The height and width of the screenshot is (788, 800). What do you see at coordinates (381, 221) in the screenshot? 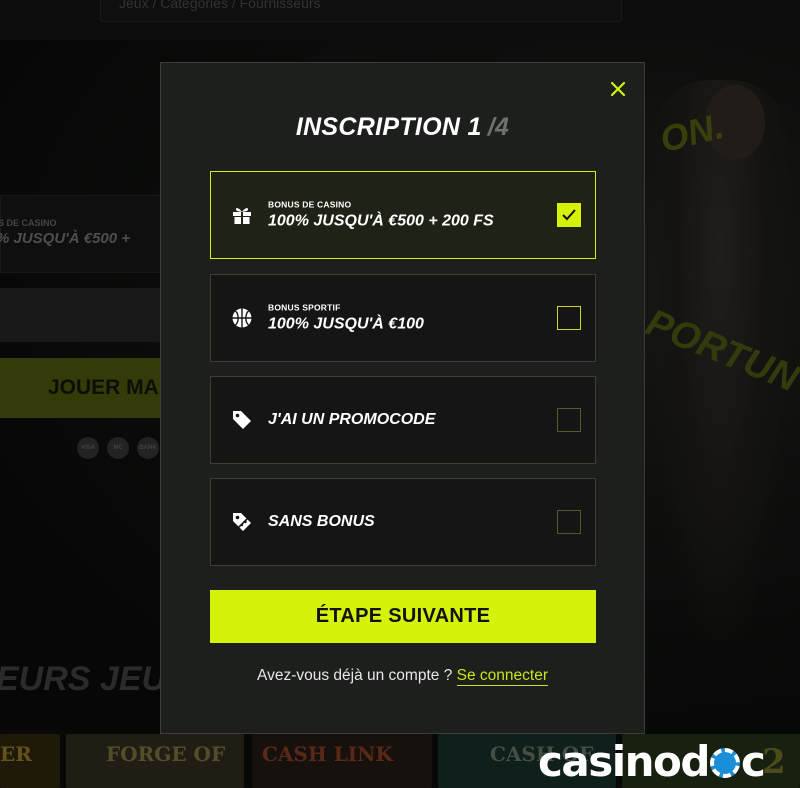
I see `option-casino-bonus-value: 100% JUSQU'À €500 + 200 FS` at bounding box center [381, 221].